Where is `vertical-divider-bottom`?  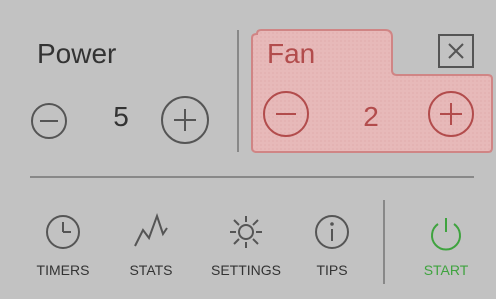 vertical-divider-bottom is located at coordinates (384, 242).